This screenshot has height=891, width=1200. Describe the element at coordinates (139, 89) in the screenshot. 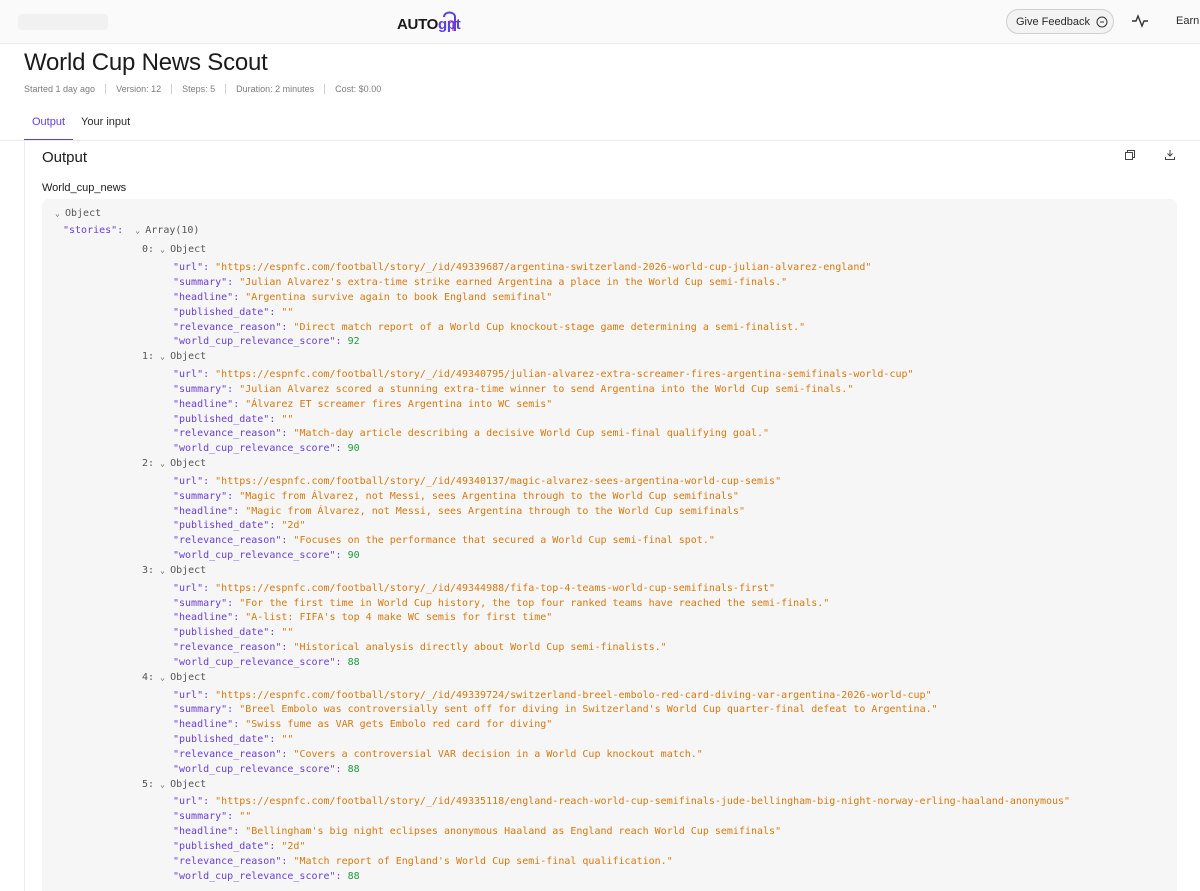

I see `meta-version: Version: 12` at that location.